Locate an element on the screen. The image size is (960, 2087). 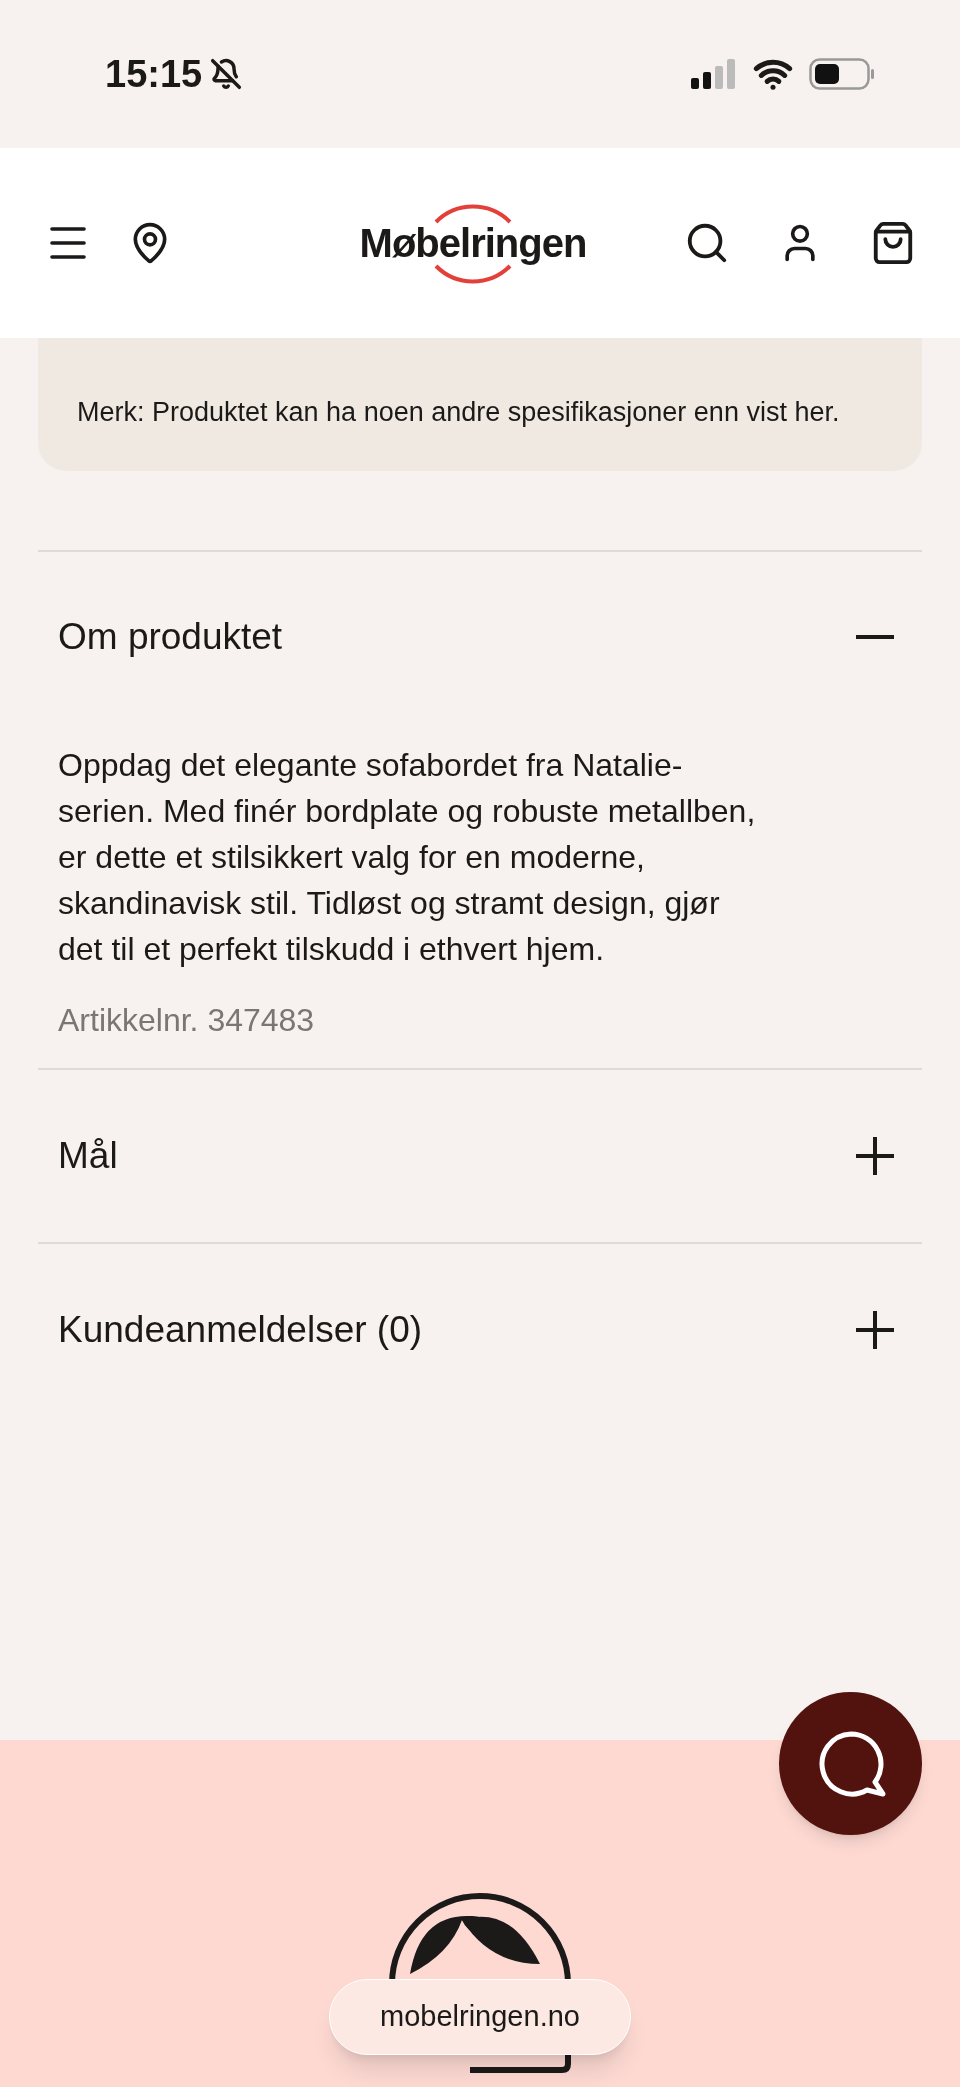
accordion-header: Mål is located at coordinates (480, 1156).